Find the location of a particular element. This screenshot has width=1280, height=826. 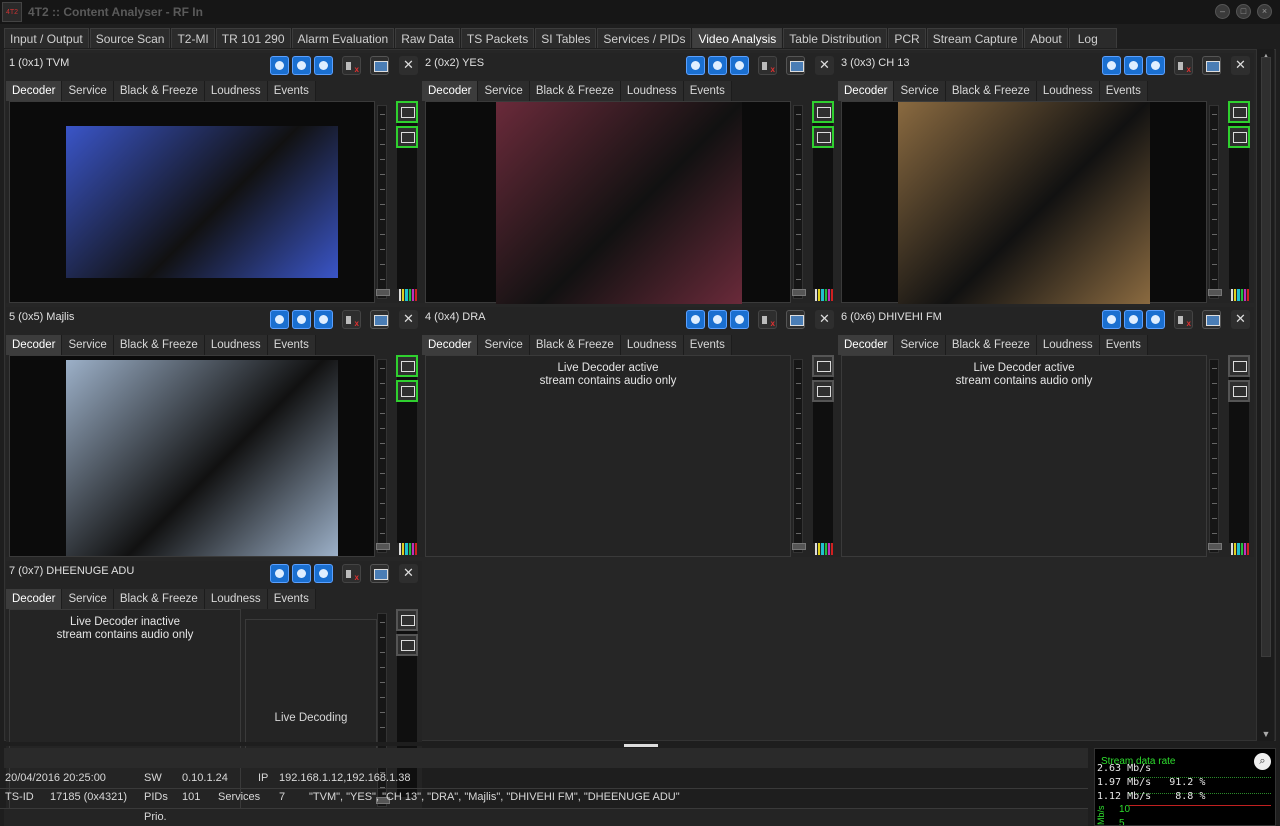

main-tab: About is located at coordinates (1046, 38).